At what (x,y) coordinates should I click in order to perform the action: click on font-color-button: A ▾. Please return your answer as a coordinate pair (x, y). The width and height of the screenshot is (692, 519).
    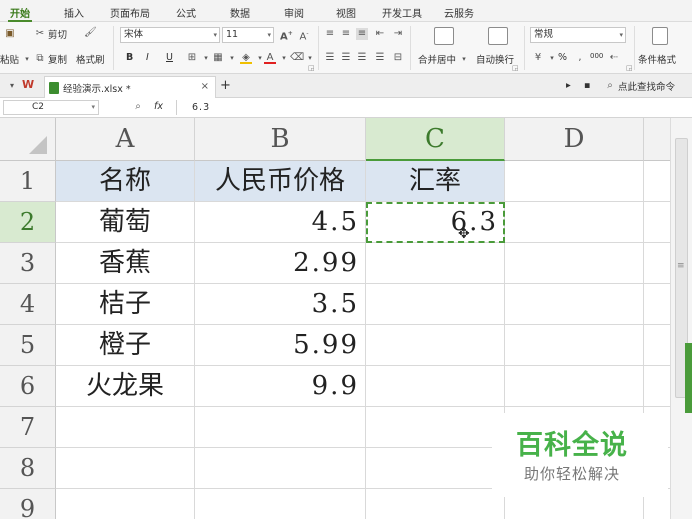
    Looking at the image, I should click on (277, 58).